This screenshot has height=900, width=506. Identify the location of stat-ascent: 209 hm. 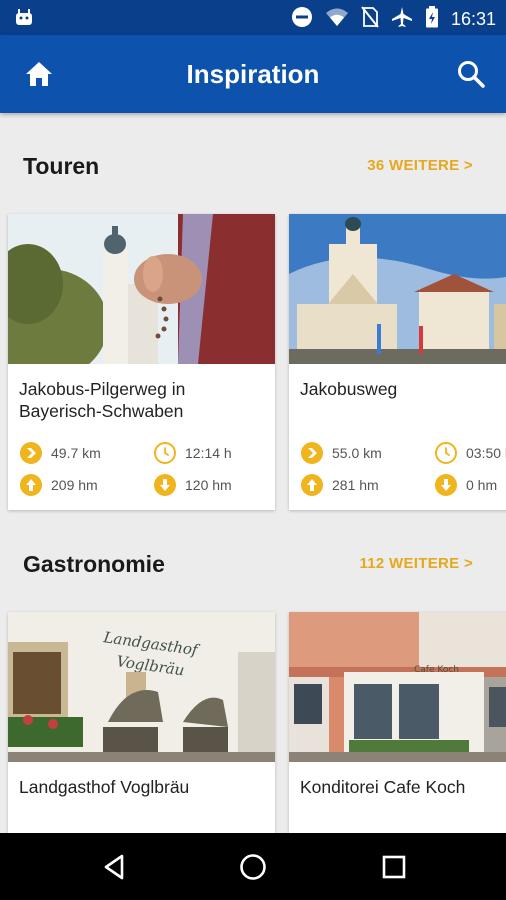
(59, 485).